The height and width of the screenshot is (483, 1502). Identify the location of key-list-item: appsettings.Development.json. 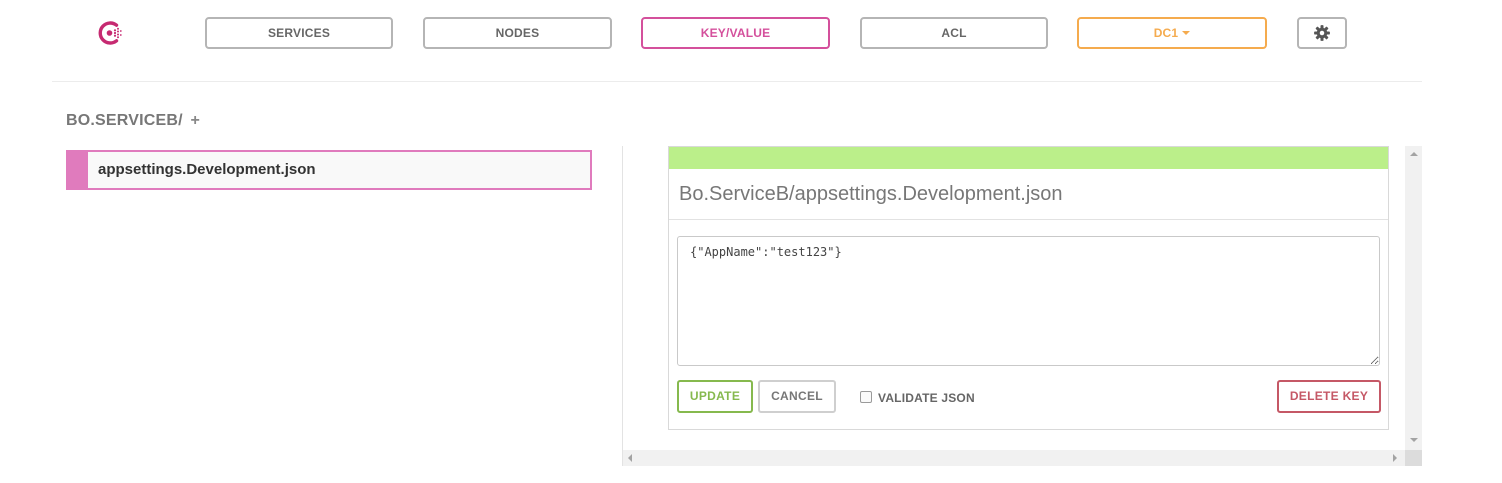
(329, 170).